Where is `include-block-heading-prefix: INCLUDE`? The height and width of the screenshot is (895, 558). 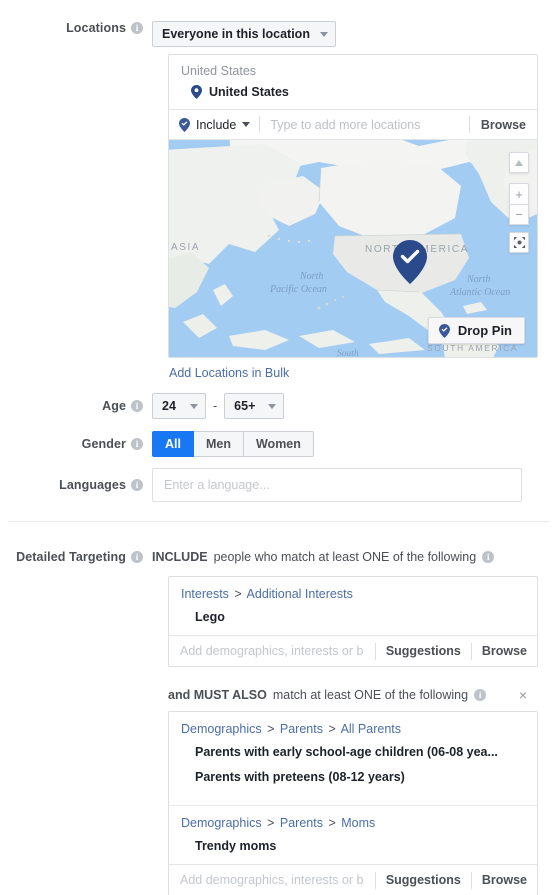 include-block-heading-prefix: INCLUDE is located at coordinates (180, 557).